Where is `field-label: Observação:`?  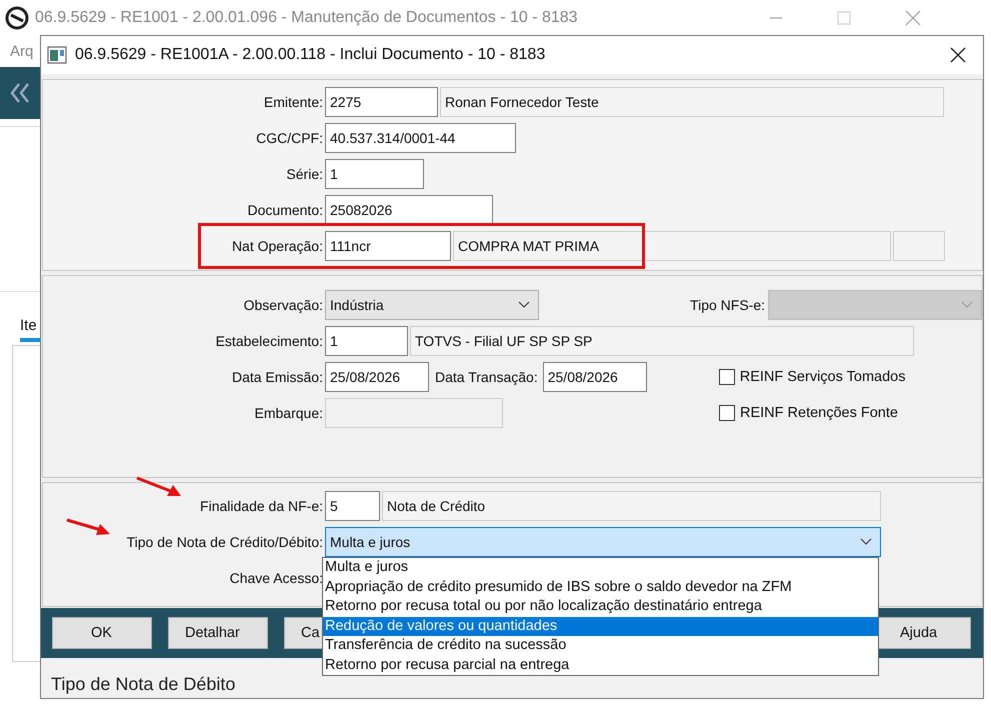 field-label: Observação: is located at coordinates (282, 304).